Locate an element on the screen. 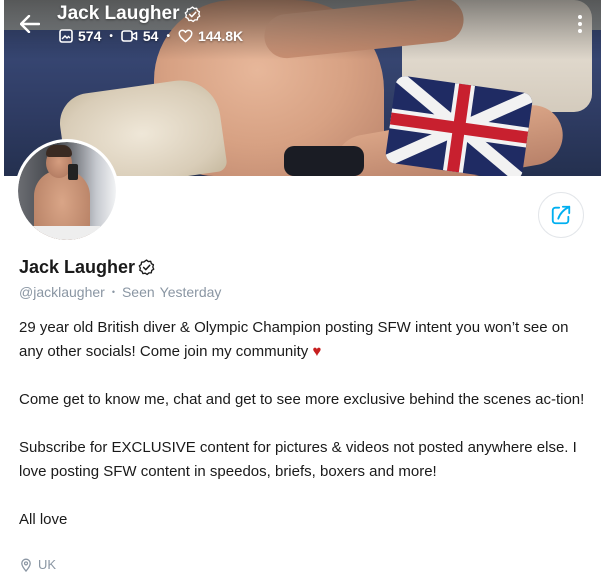 This screenshot has height=578, width=601. heart-emoji: ♥ is located at coordinates (317, 351).